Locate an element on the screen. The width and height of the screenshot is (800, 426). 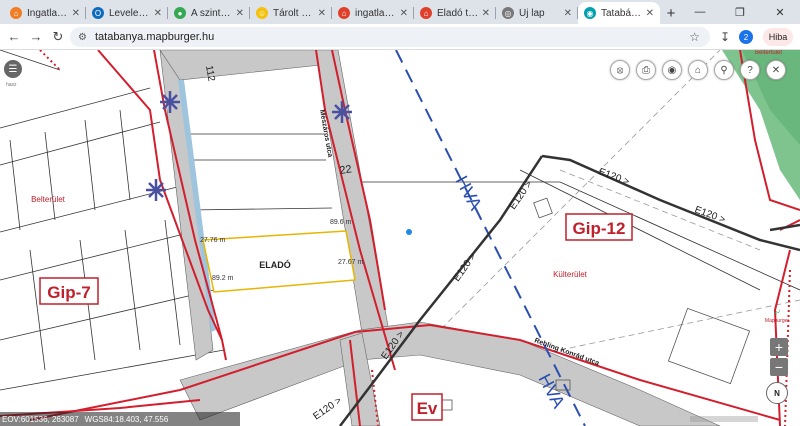
tab-label: Eladó tatabá is located at coordinates (458, 13).